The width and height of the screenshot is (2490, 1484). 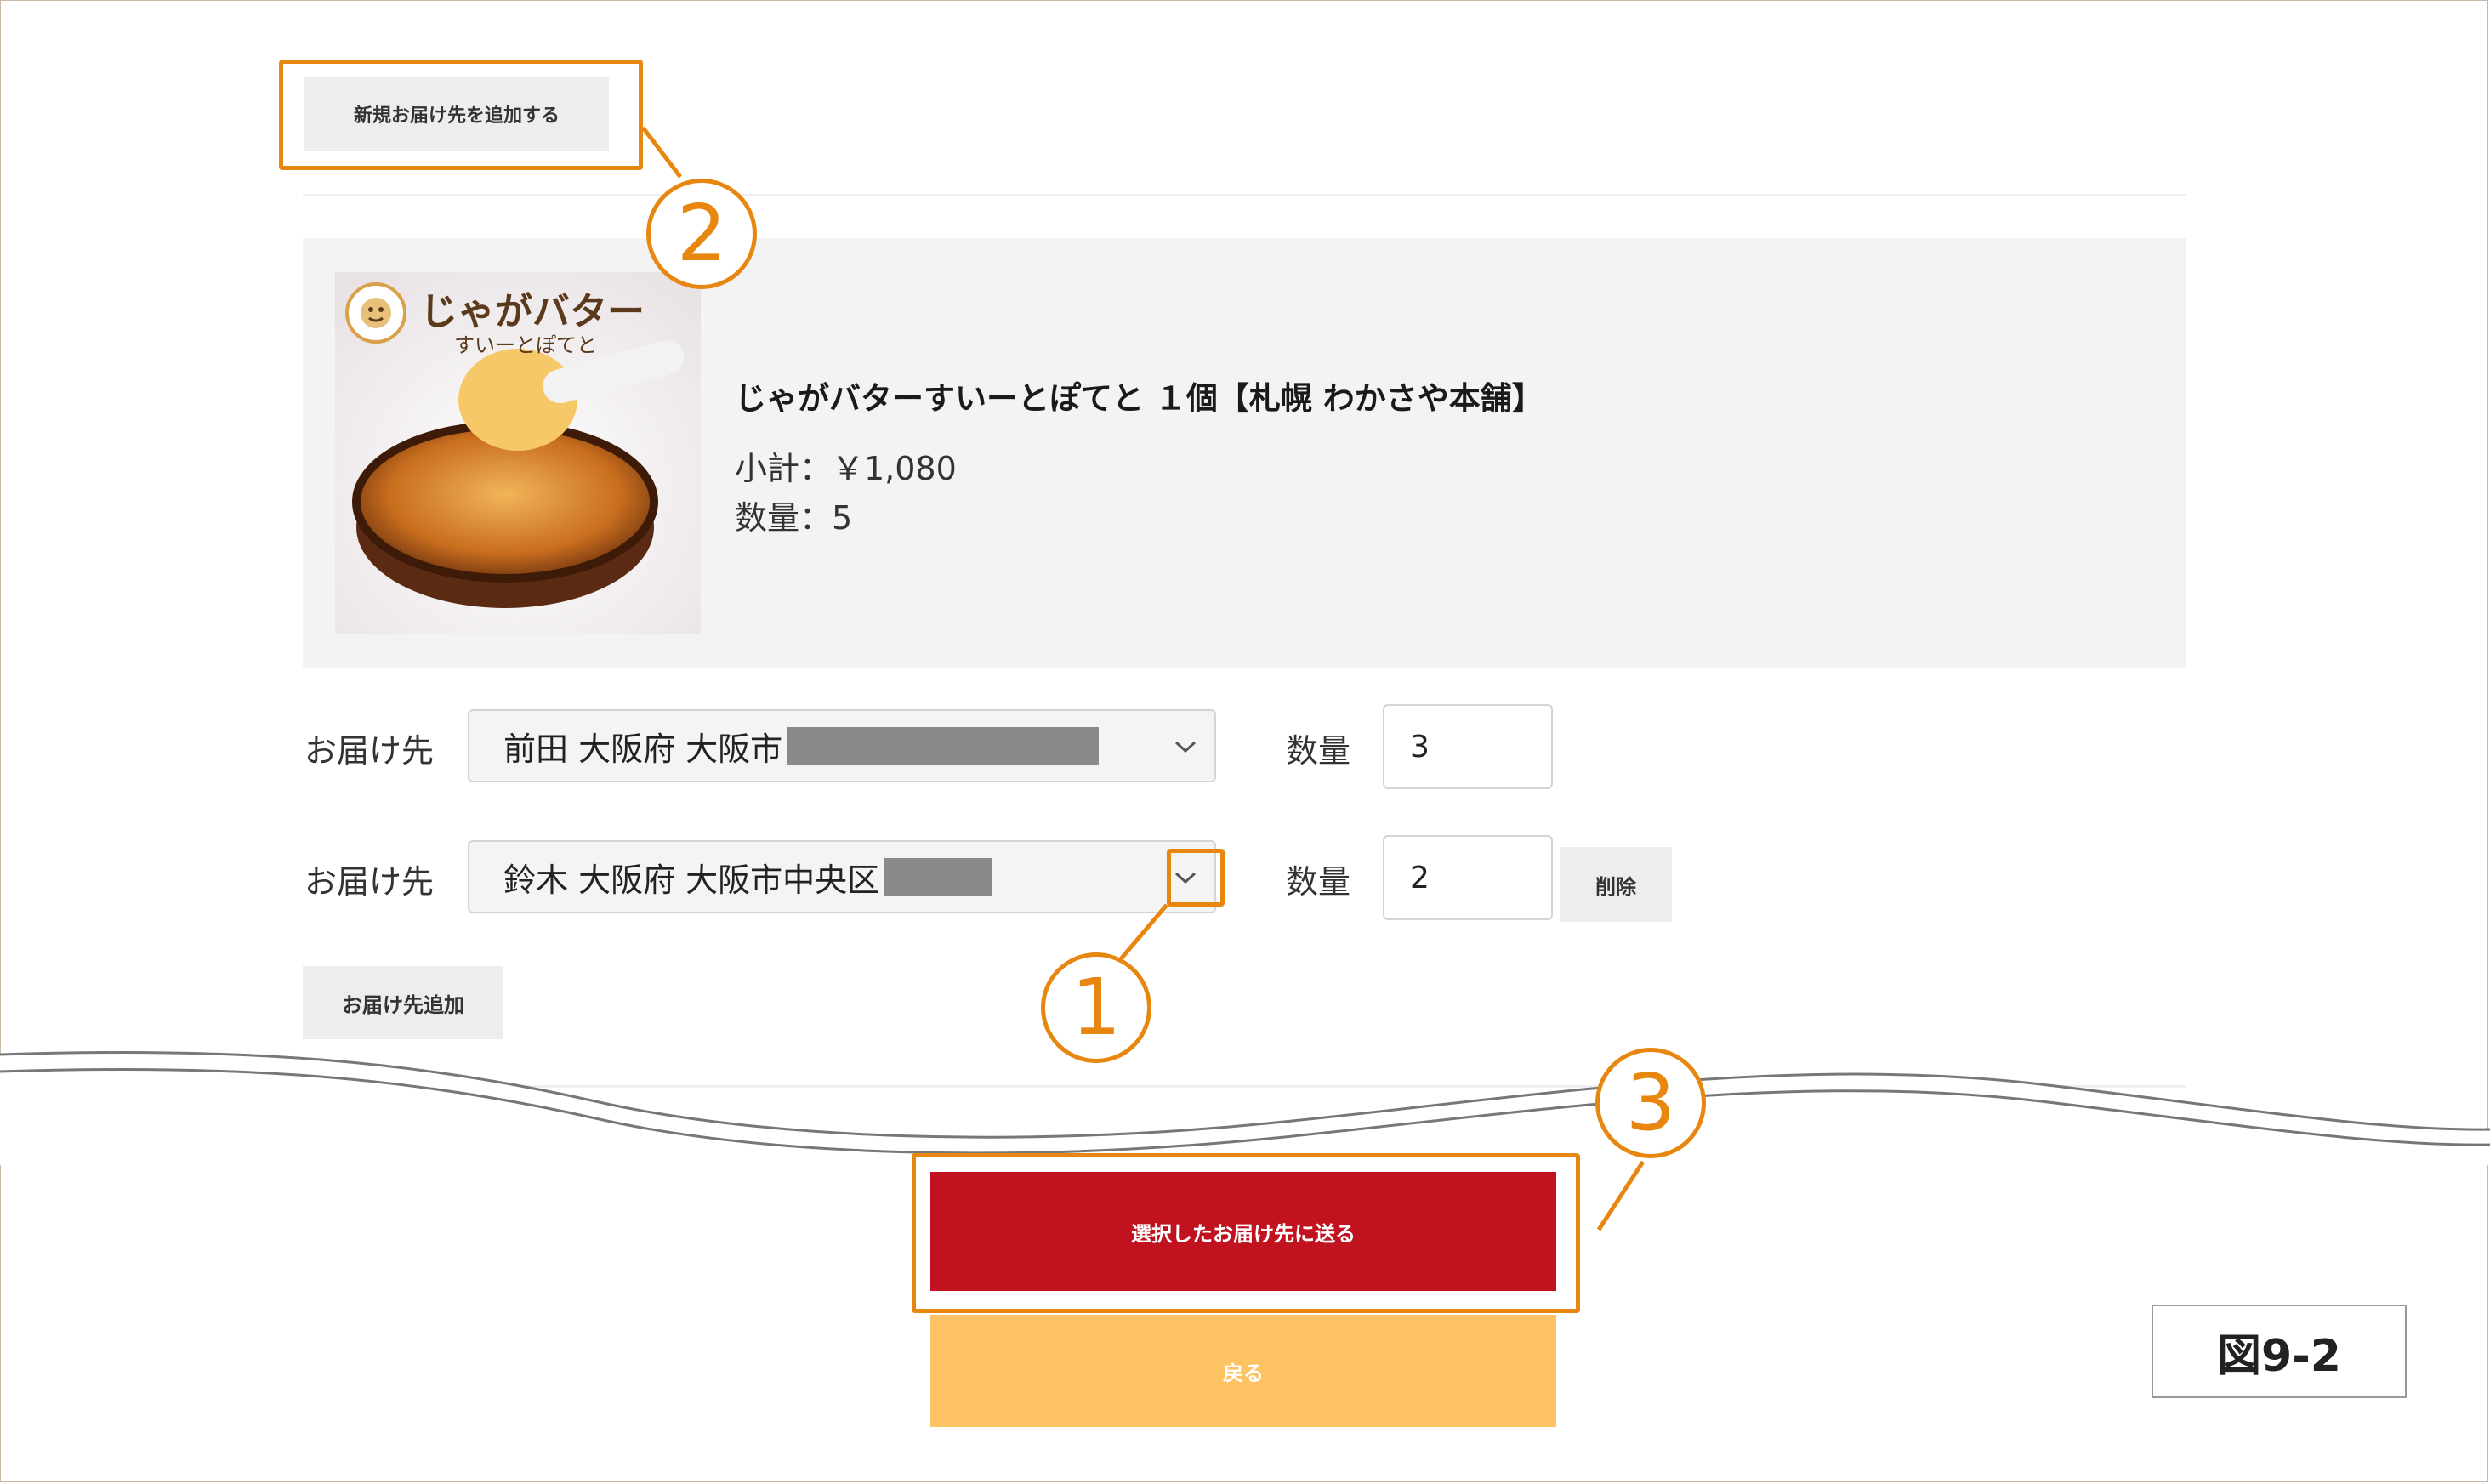 I want to click on quantity-label-2: 数量, so click(x=1318, y=882).